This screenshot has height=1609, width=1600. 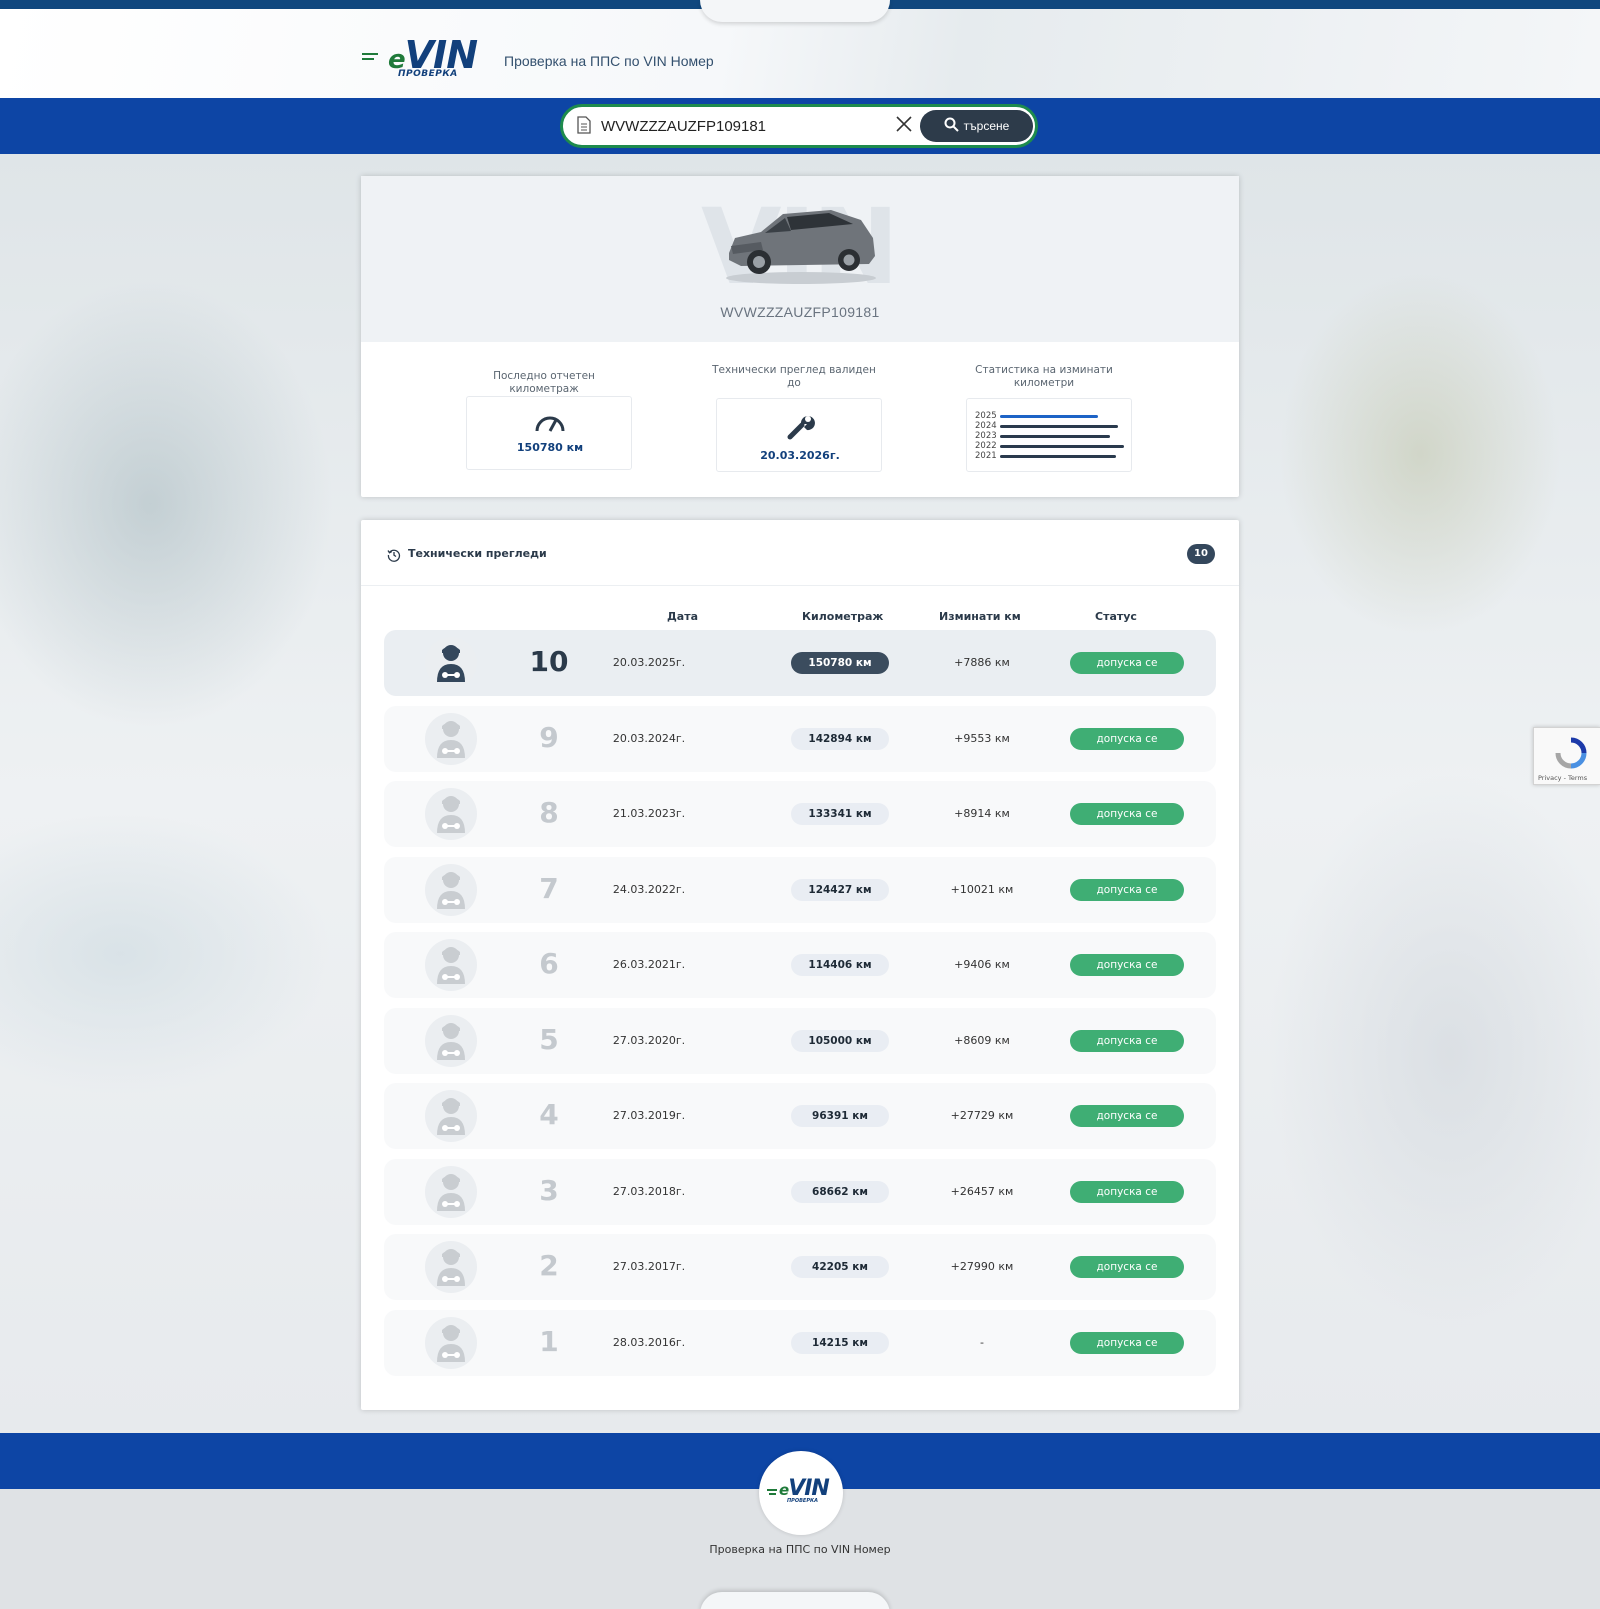 I want to click on inspection-valid-box: 20.03.2026г., so click(x=799, y=435).